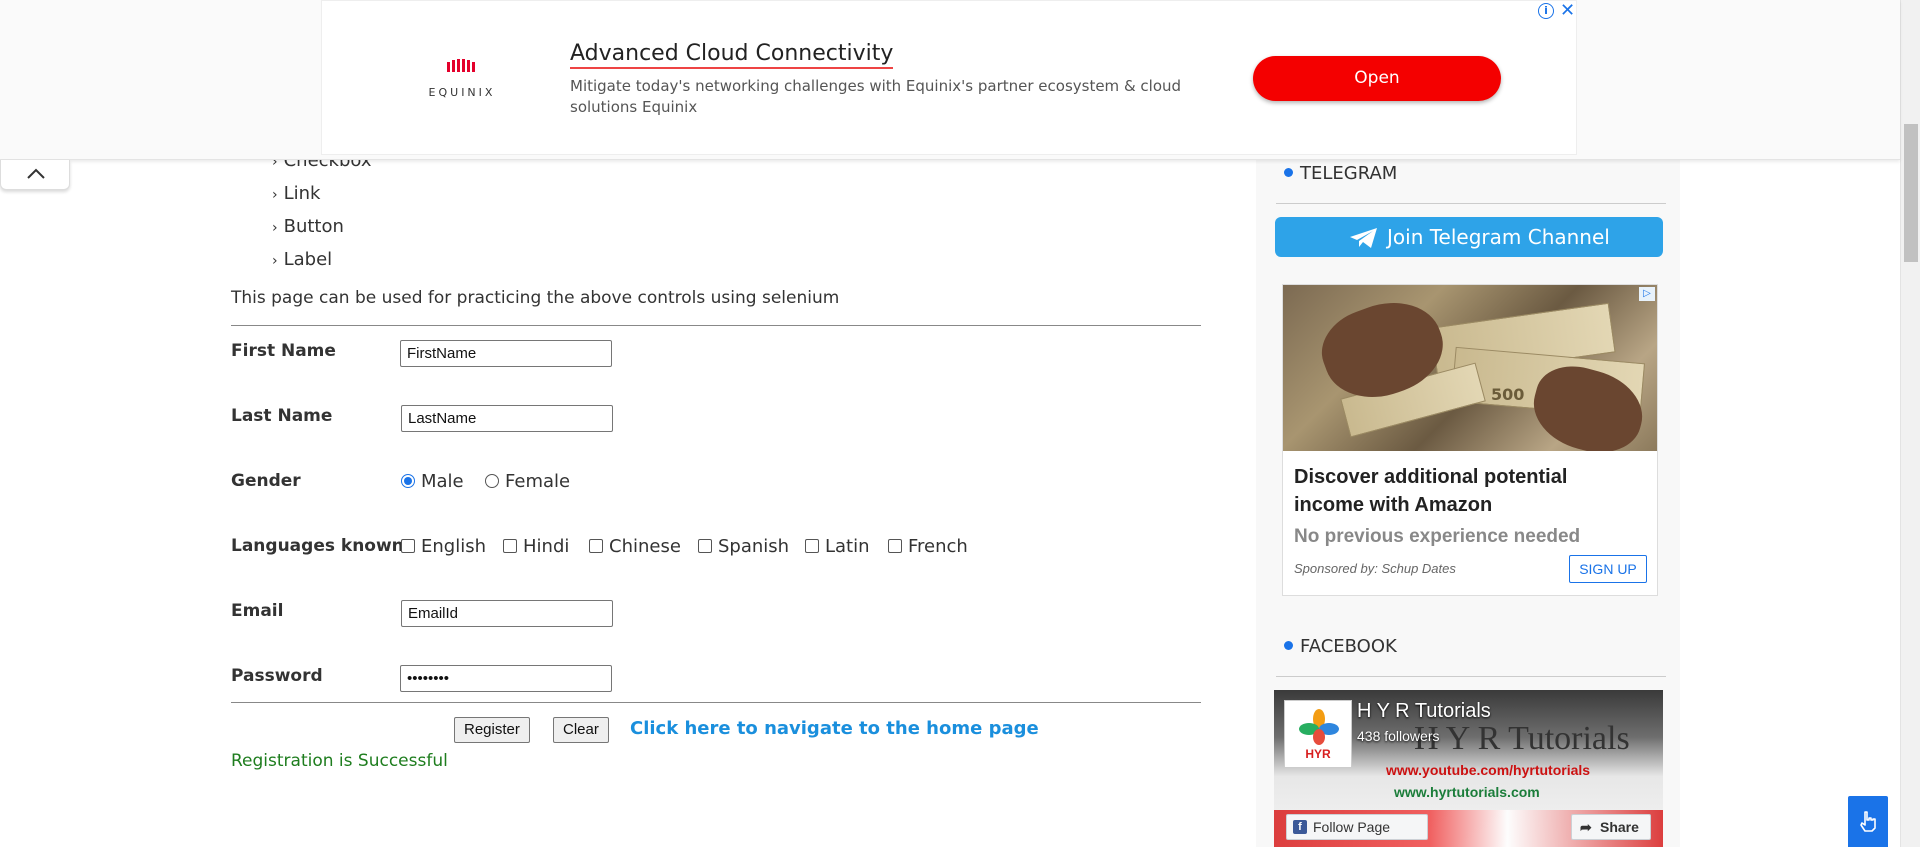 The height and width of the screenshot is (847, 1920). Describe the element at coordinates (317, 546) in the screenshot. I see `languages-label: Languages known` at that location.